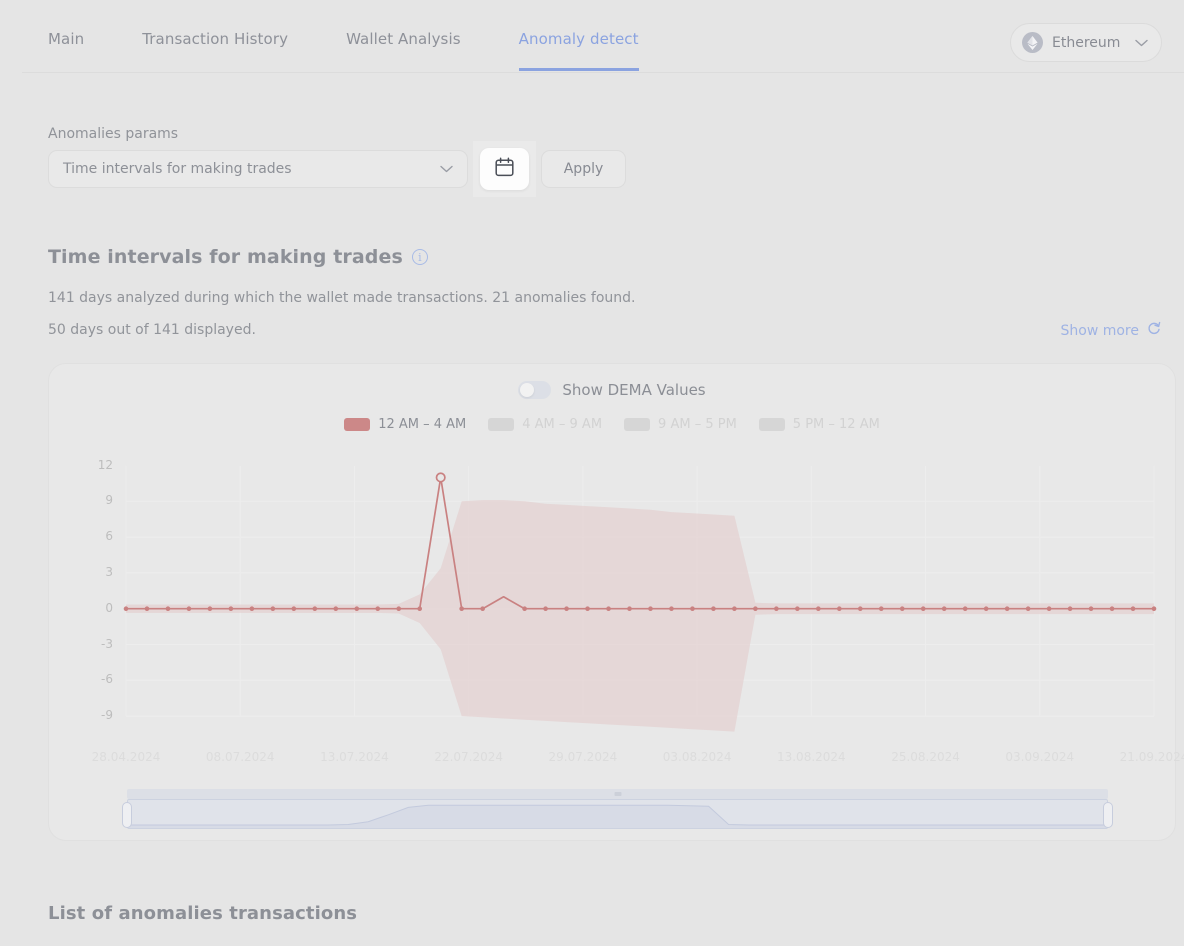 Image resolution: width=1184 pixels, height=946 pixels. Describe the element at coordinates (215, 50) in the screenshot. I see `tab-transaction-history: Transaction History` at that location.